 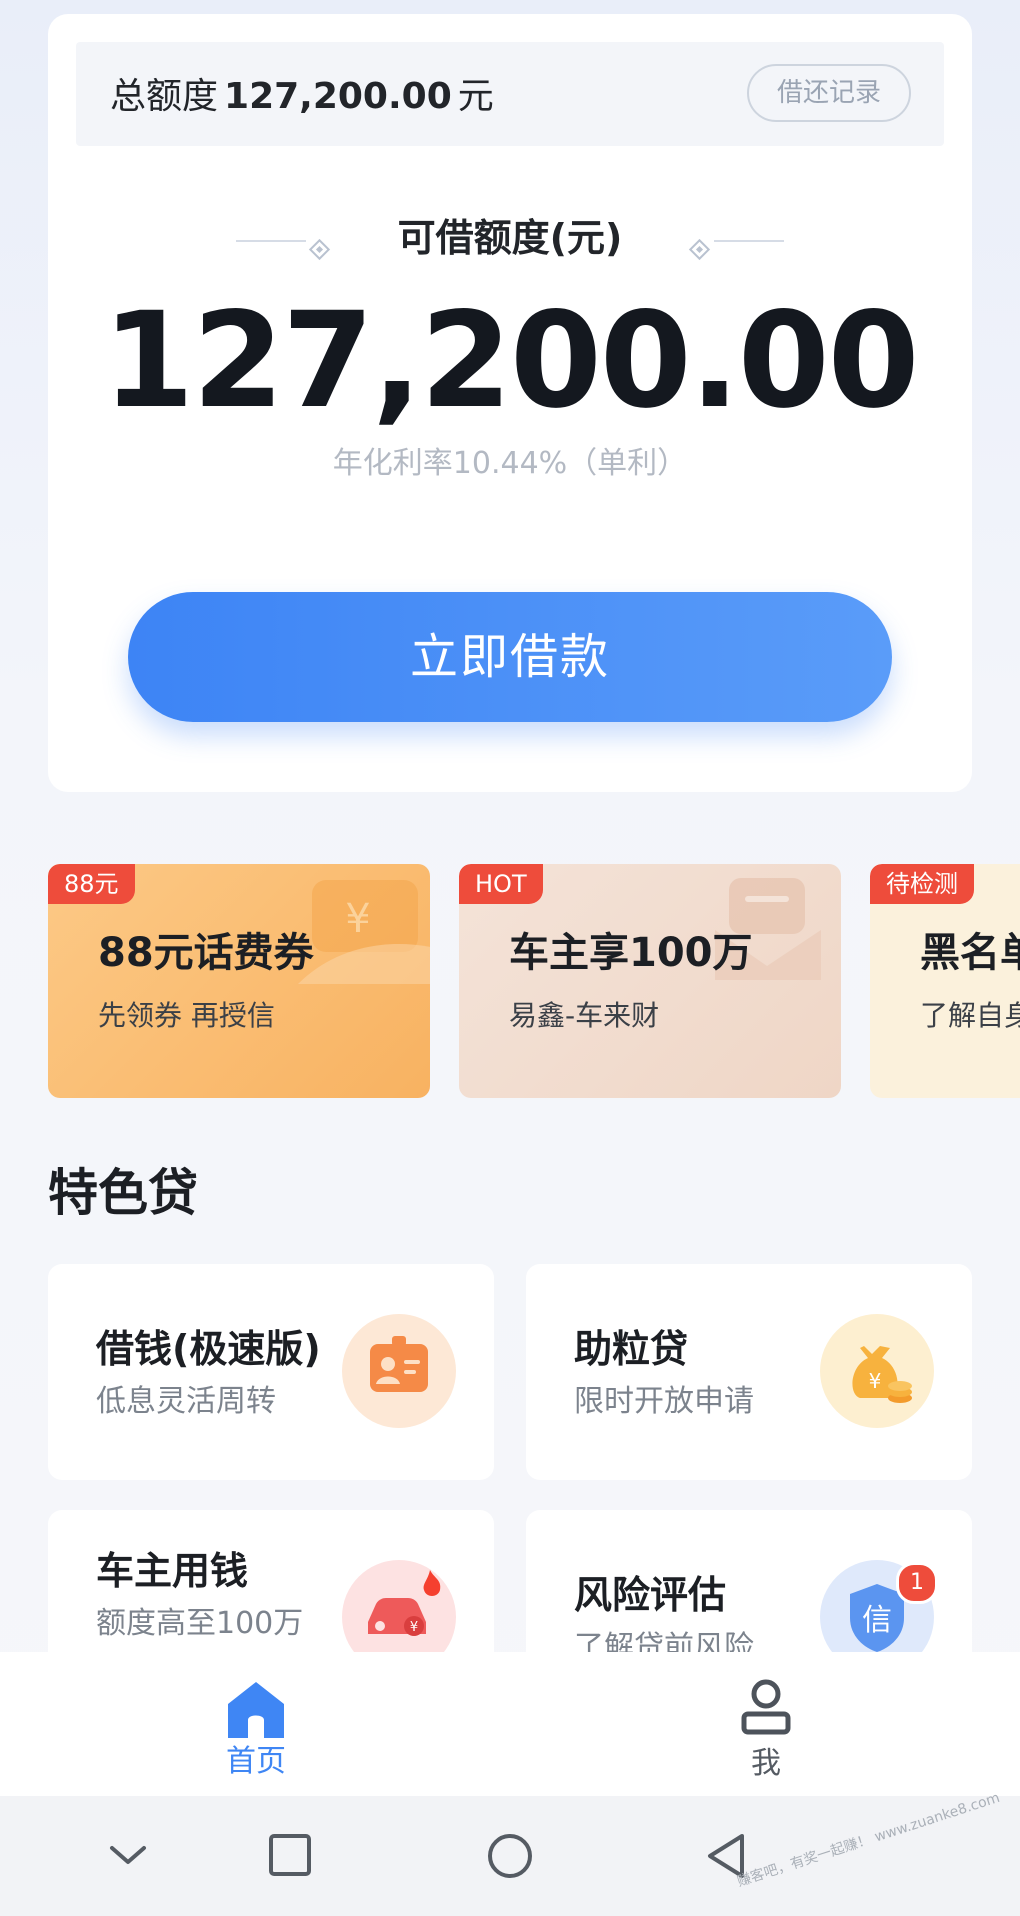 What do you see at coordinates (290, 1855) in the screenshot?
I see `recents-square-icon` at bounding box center [290, 1855].